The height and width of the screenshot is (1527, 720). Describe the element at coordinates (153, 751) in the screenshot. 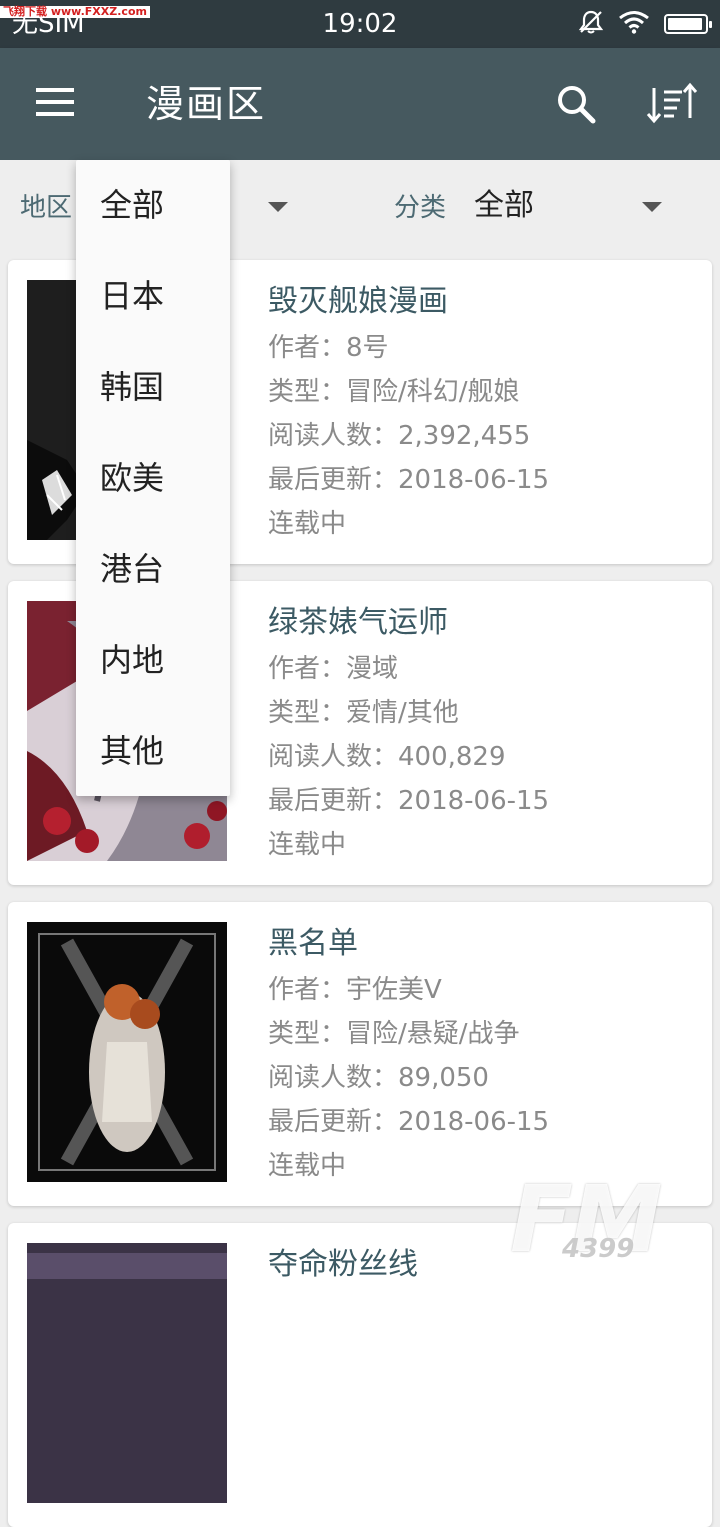

I see `dropdown-option: 其他` at that location.